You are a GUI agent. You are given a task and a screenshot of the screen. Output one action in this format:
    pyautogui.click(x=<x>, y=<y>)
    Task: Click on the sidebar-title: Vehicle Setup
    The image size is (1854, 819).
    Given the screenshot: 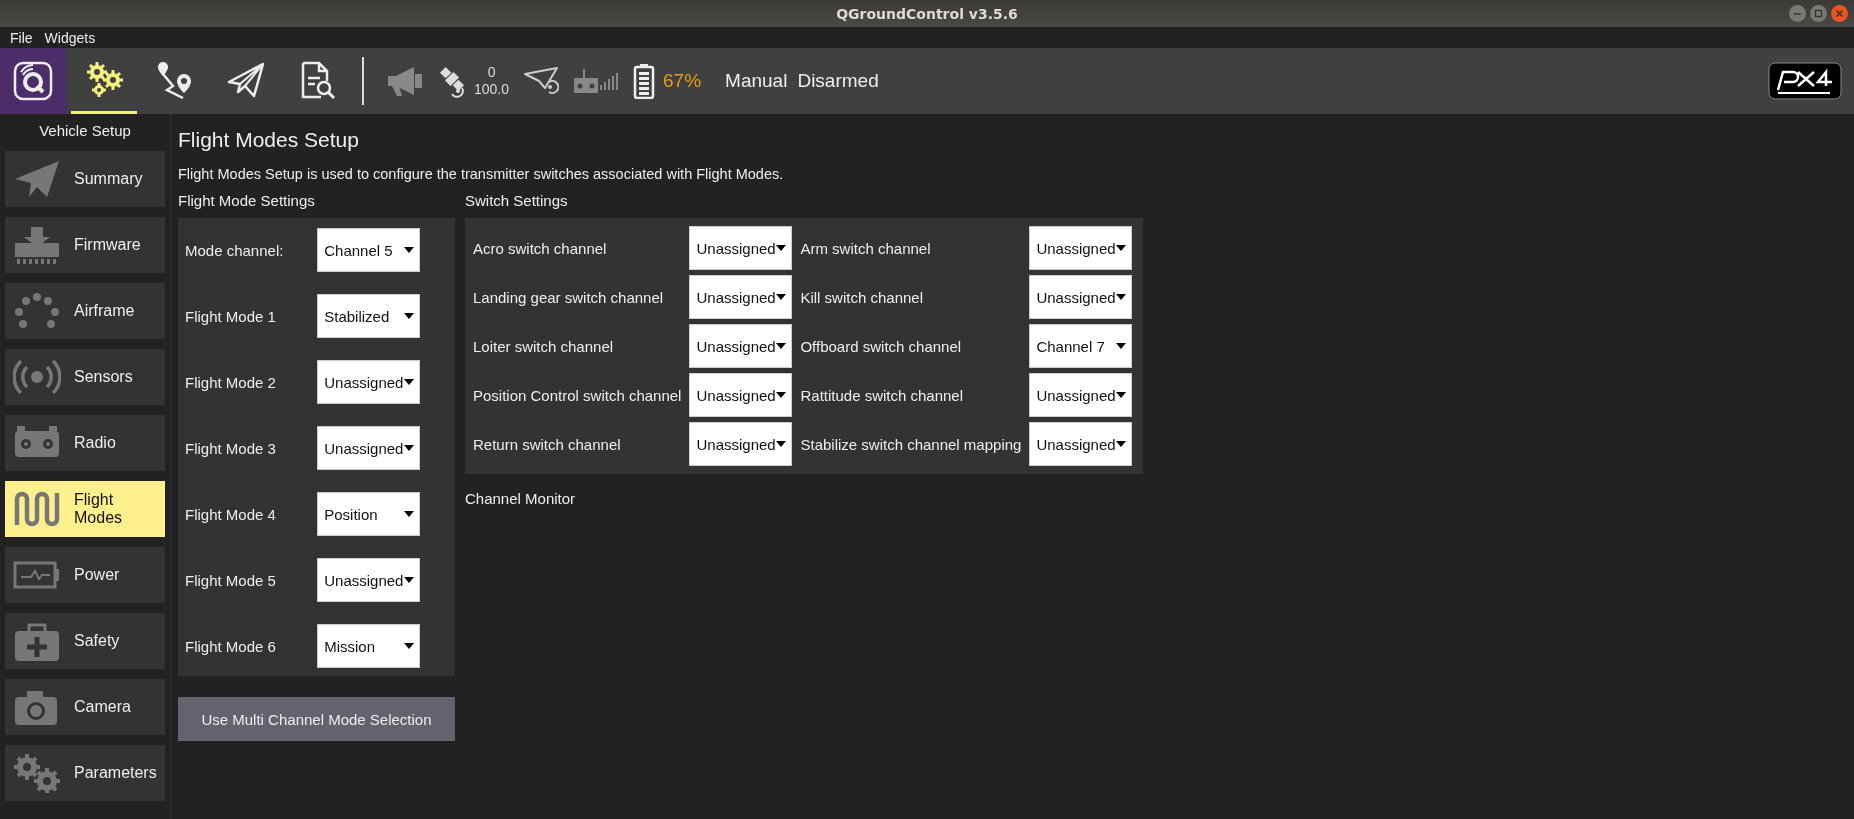 What is the action you would take?
    pyautogui.click(x=85, y=130)
    